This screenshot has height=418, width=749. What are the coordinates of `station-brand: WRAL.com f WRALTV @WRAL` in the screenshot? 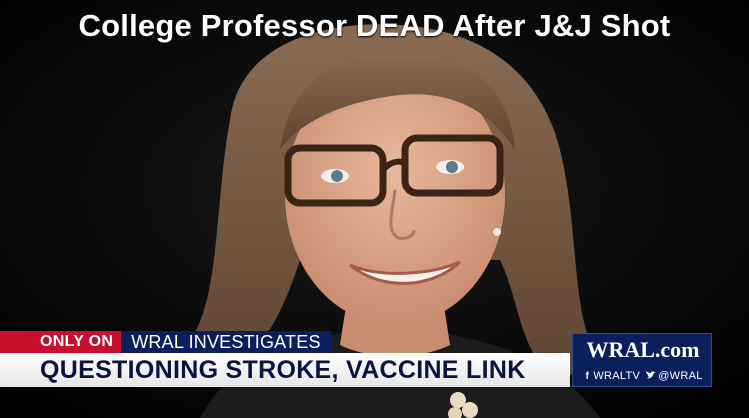 It's located at (642, 360).